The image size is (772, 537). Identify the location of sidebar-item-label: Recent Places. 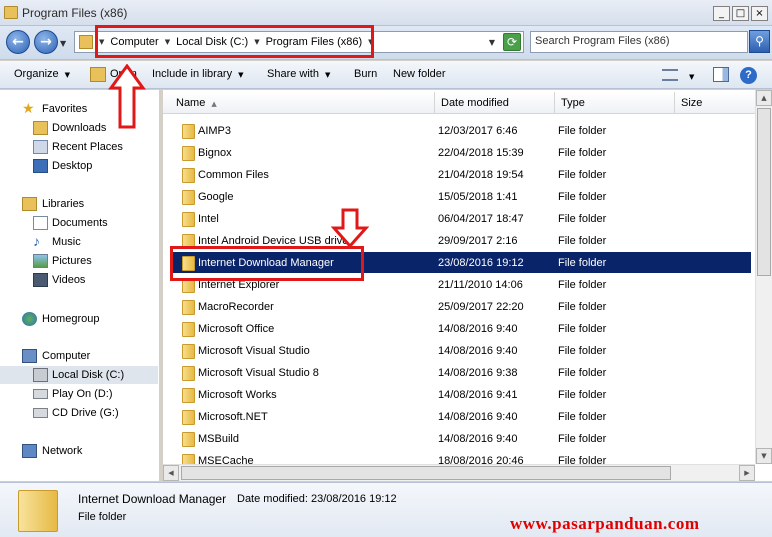
(87, 147).